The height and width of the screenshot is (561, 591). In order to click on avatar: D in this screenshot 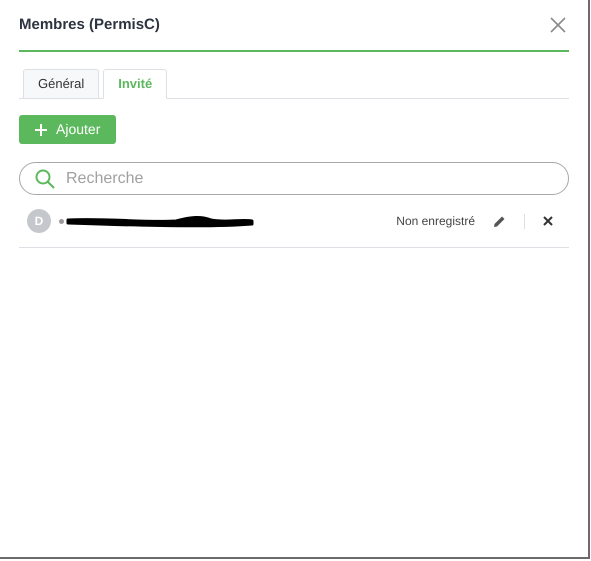, I will do `click(39, 221)`.